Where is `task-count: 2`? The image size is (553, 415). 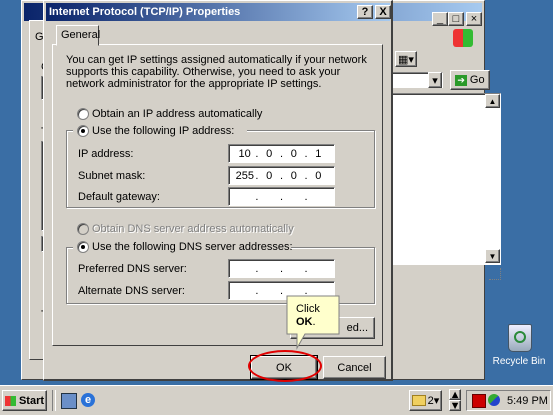 task-count: 2 is located at coordinates (430, 400).